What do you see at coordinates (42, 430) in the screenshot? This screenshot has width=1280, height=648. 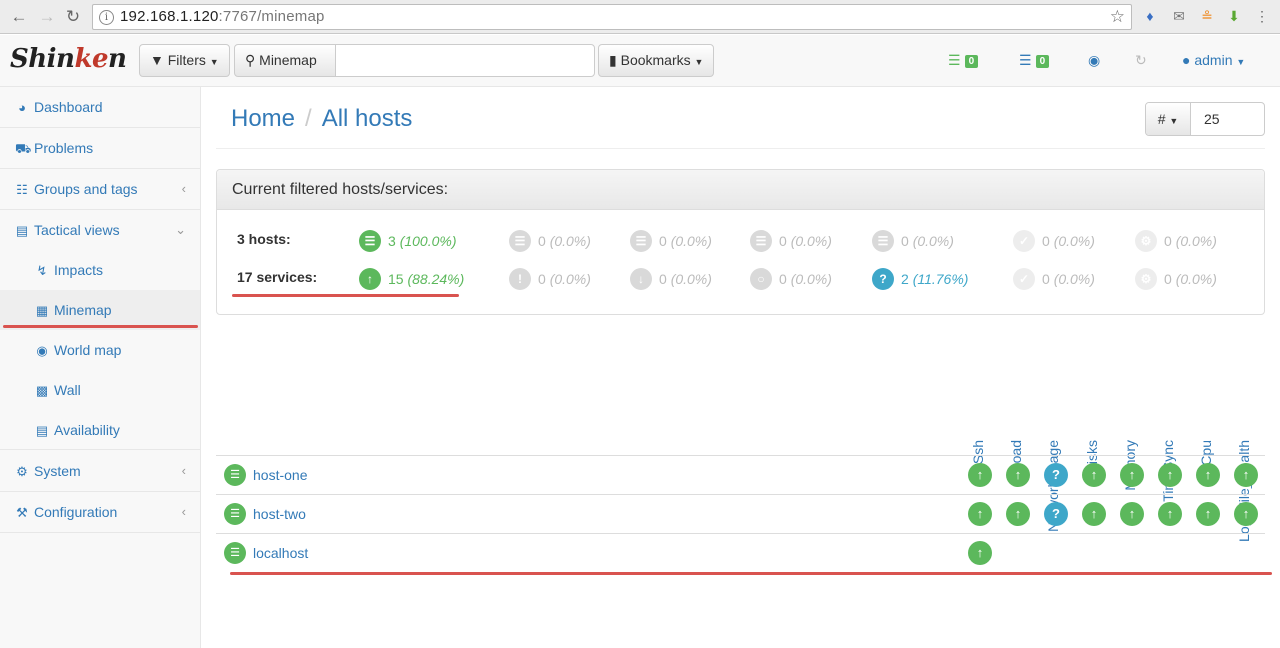 I see `bar-chart-icon: ▤` at bounding box center [42, 430].